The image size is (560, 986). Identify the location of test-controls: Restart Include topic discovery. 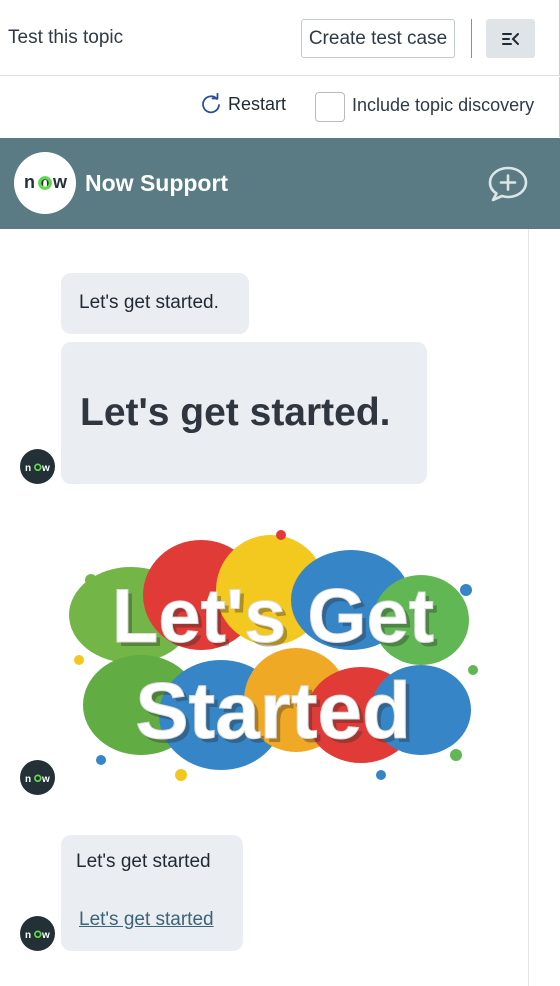
(280, 107).